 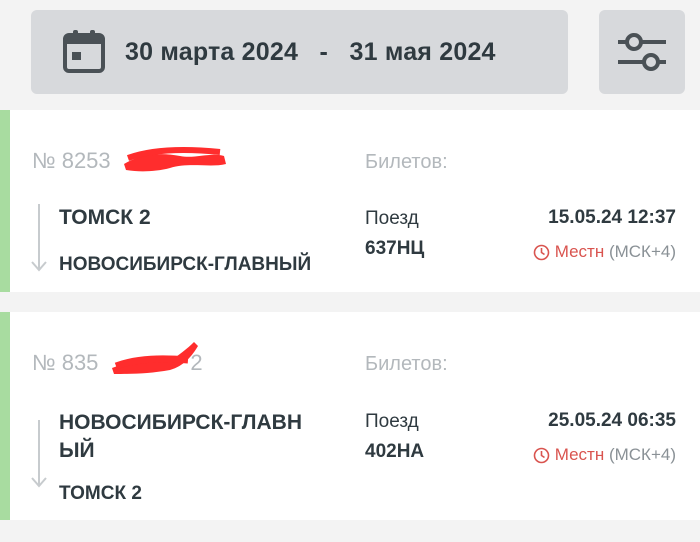 What do you see at coordinates (84, 51) in the screenshot?
I see `calendar-icon` at bounding box center [84, 51].